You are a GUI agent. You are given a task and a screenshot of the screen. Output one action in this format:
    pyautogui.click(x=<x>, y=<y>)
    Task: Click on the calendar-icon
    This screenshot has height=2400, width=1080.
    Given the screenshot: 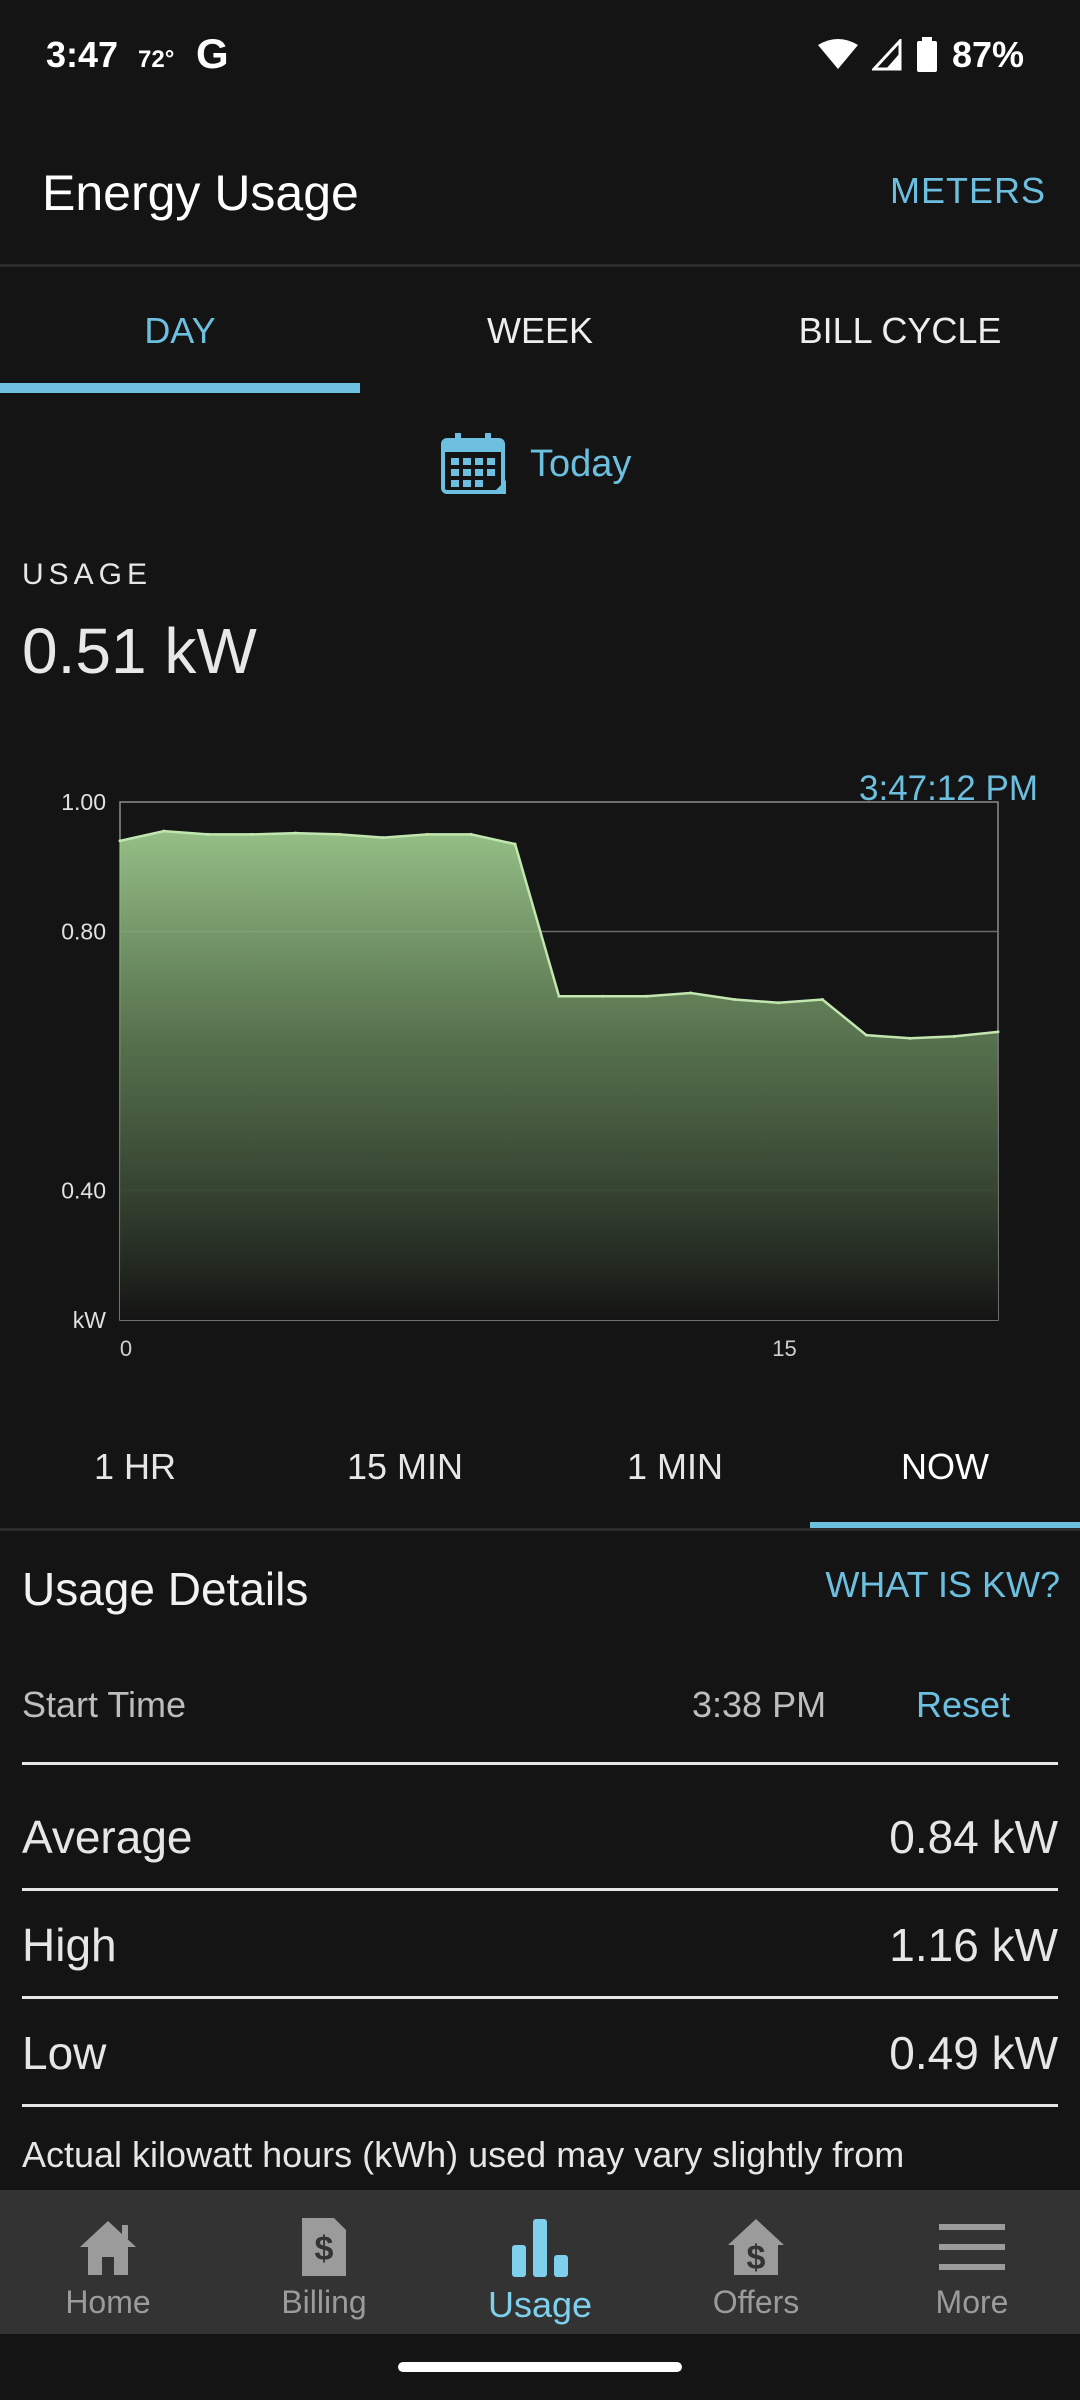 What is the action you would take?
    pyautogui.click(x=473, y=463)
    